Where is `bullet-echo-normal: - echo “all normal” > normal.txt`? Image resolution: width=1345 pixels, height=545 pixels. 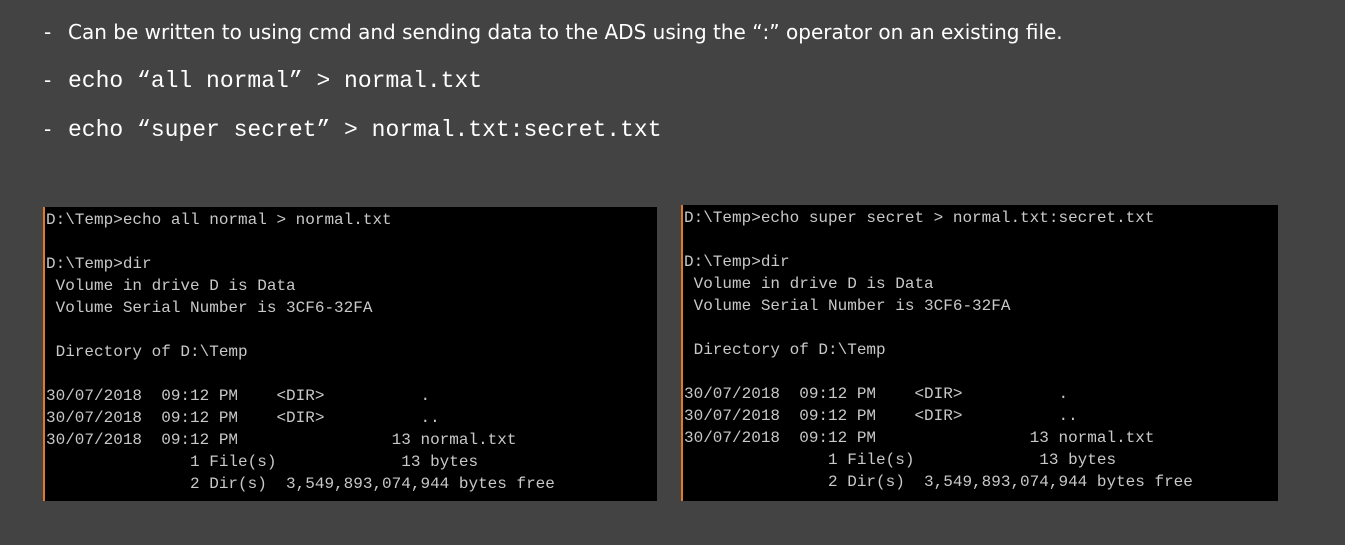
bullet-echo-normal: - echo “all normal” > normal.txt is located at coordinates (689, 80).